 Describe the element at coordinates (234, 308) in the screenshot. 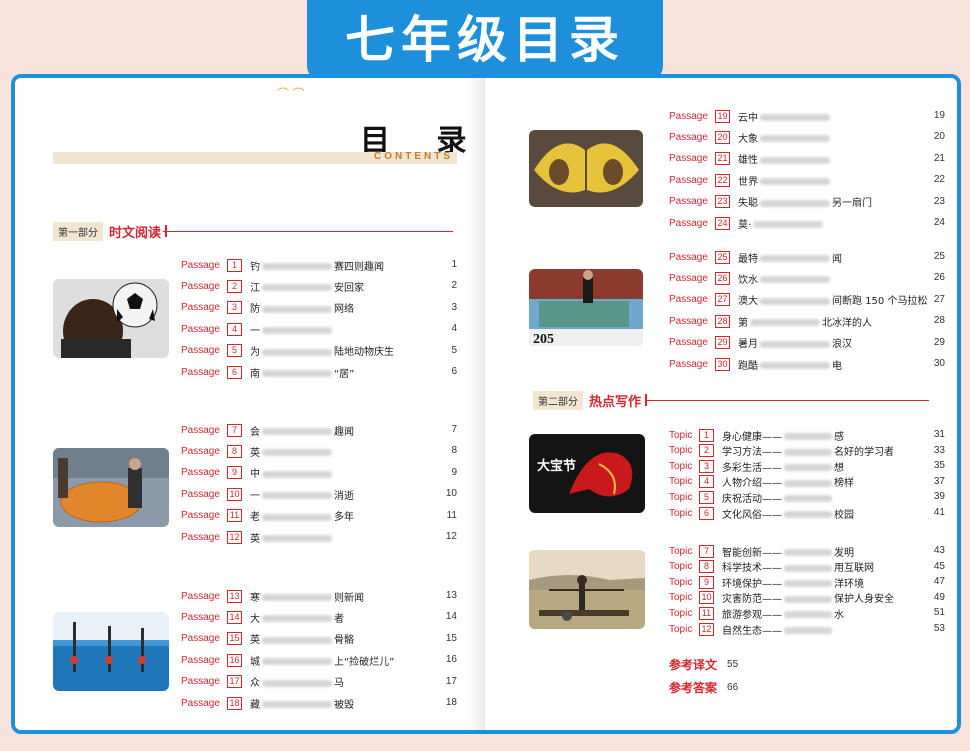

I see `entry-number: 3` at that location.